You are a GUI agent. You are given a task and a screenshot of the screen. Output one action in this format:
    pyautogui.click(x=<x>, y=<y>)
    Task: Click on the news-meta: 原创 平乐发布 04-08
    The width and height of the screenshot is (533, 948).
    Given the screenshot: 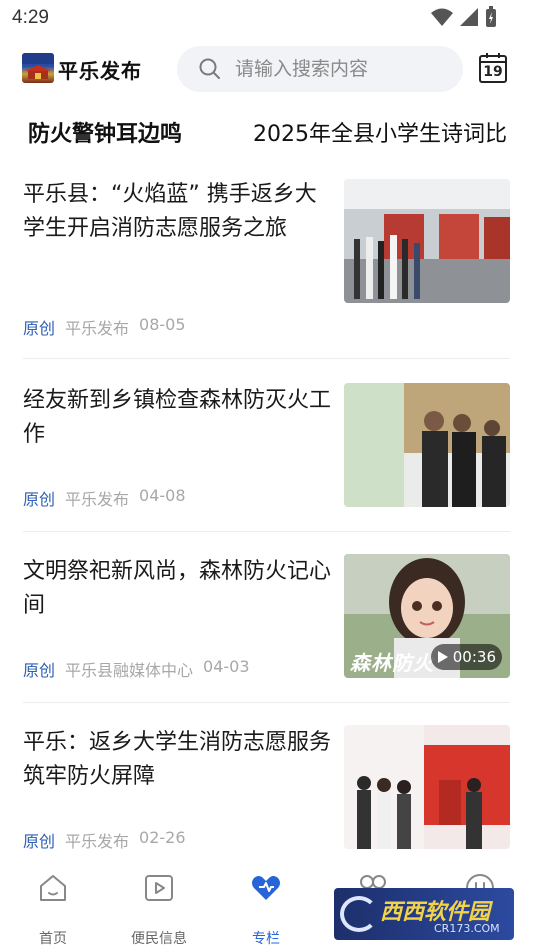 What is the action you would take?
    pyautogui.click(x=104, y=498)
    